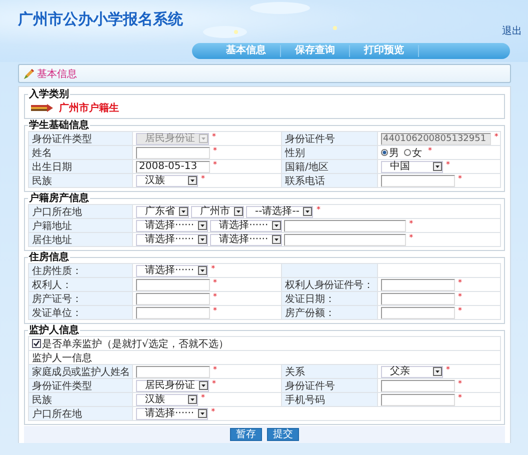 Image resolution: width=528 pixels, height=455 pixels. Describe the element at coordinates (54, 330) in the screenshot. I see `section-title: 监护人信息` at that location.